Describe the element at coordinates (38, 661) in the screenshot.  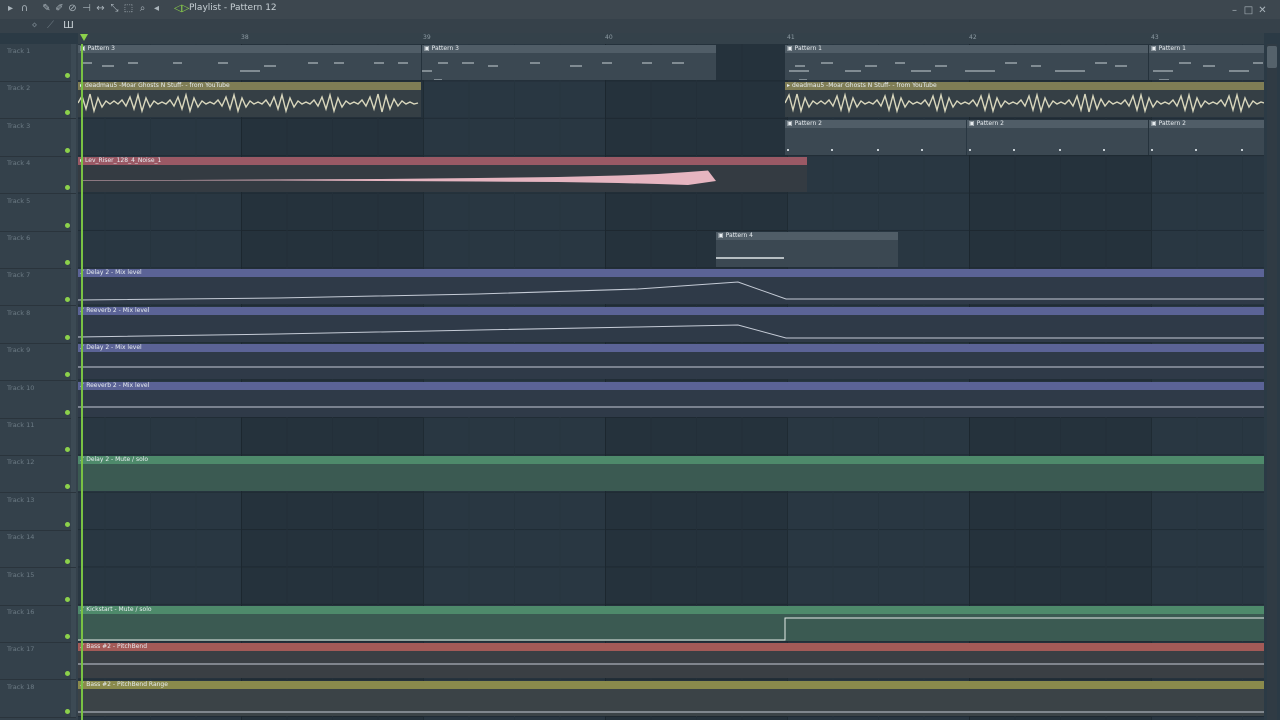
I see `track-header: Track 17` at that location.